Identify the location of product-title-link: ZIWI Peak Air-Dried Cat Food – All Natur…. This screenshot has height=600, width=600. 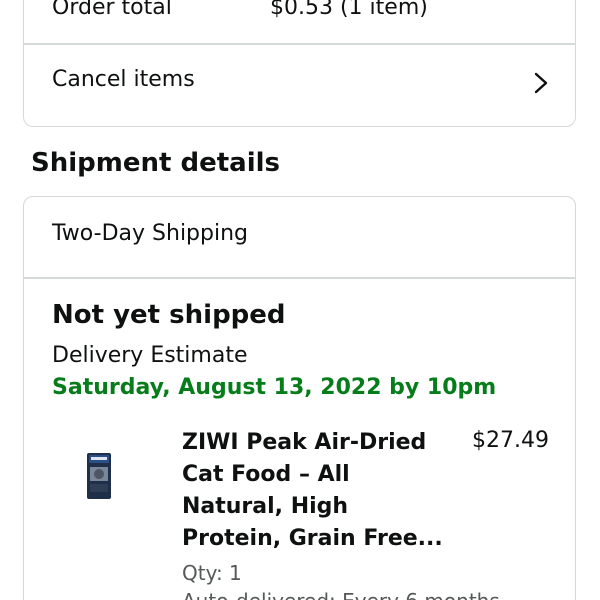
(317, 491).